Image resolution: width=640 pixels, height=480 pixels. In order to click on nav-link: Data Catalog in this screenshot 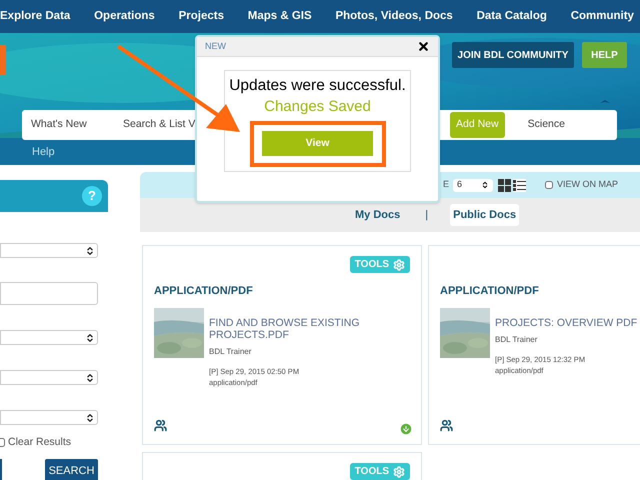, I will do `click(511, 17)`.